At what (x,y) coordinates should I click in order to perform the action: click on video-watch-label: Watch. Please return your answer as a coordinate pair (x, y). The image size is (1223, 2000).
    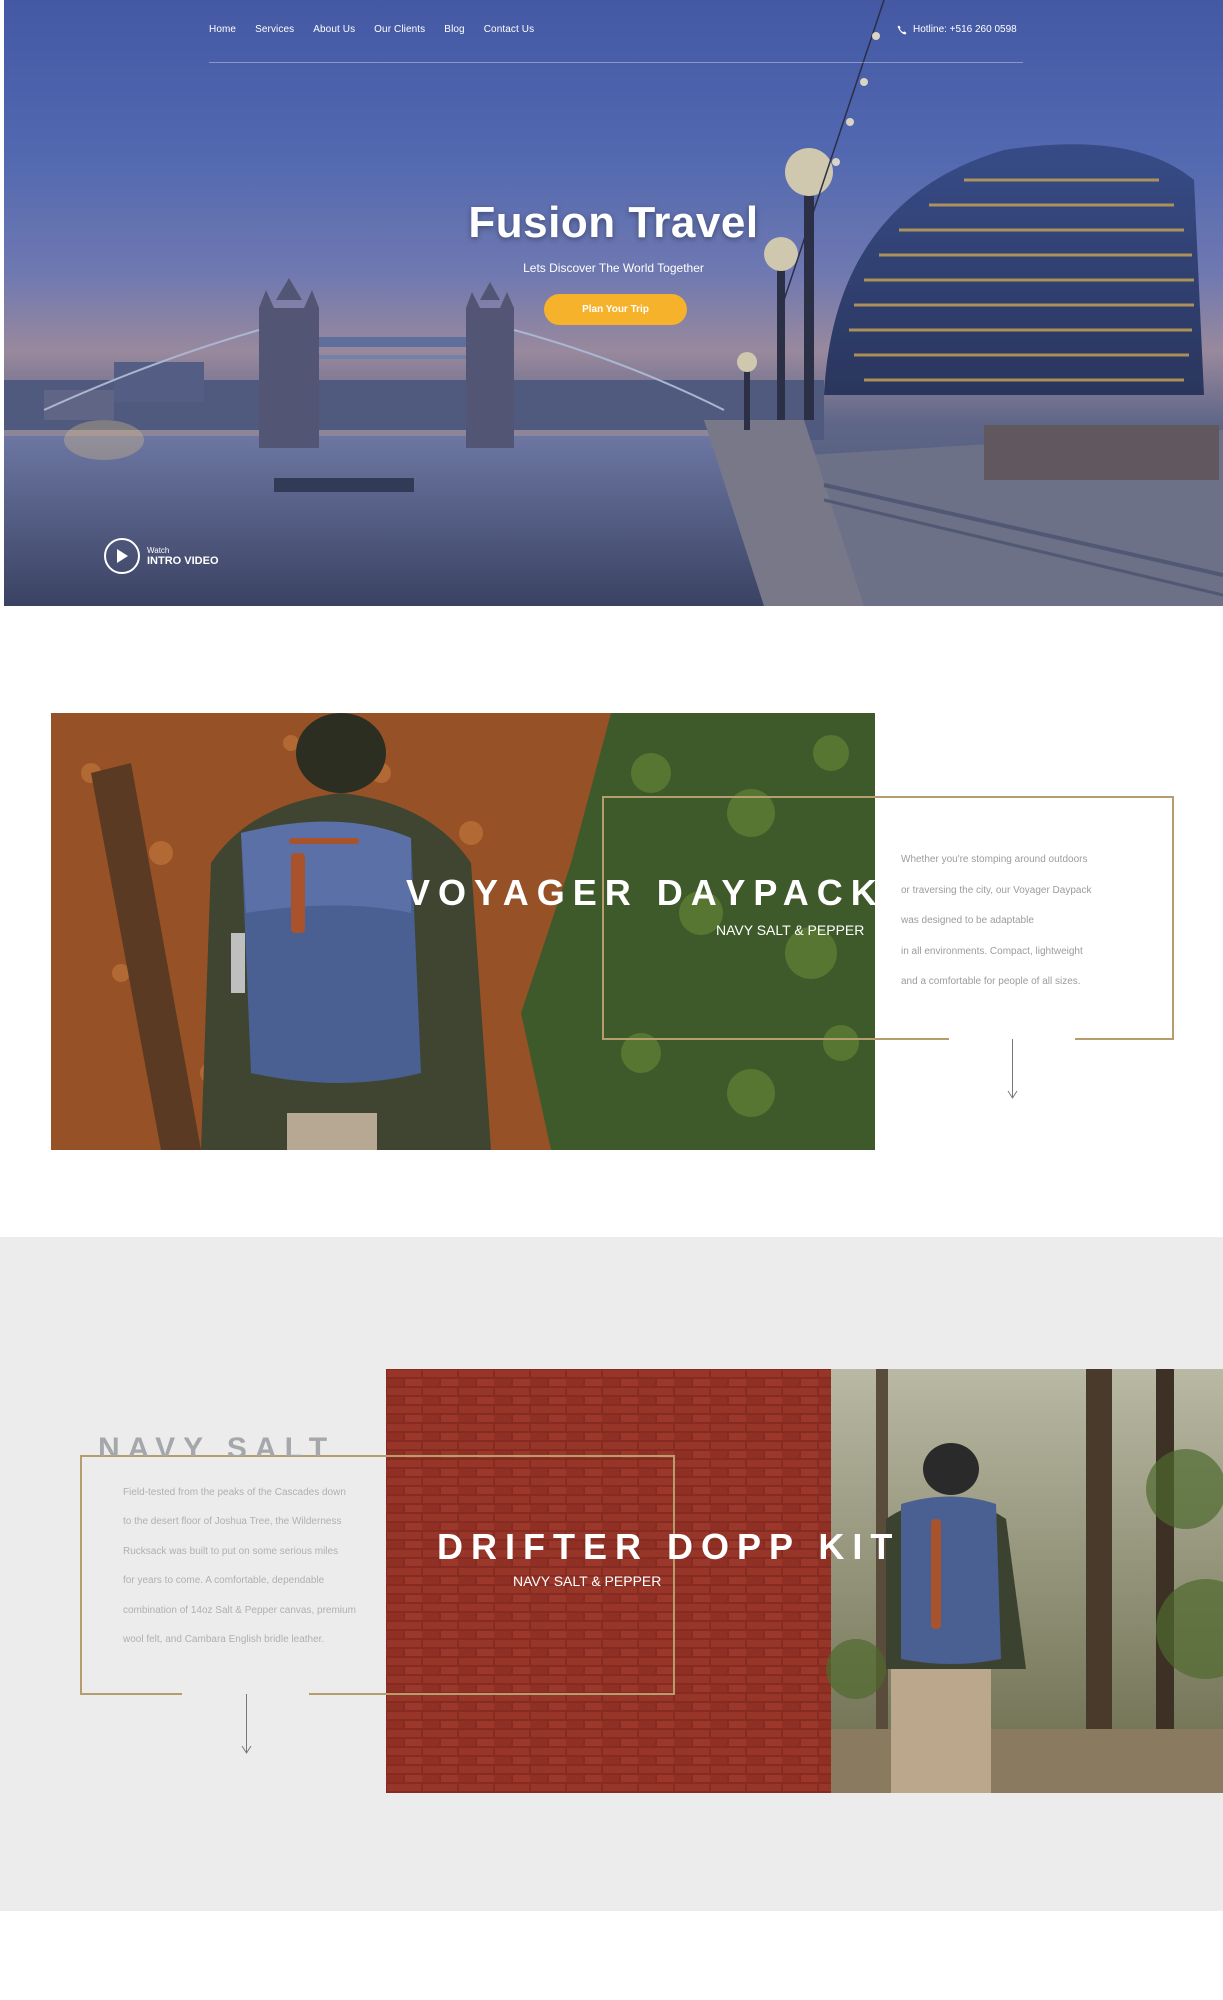
    Looking at the image, I should click on (158, 550).